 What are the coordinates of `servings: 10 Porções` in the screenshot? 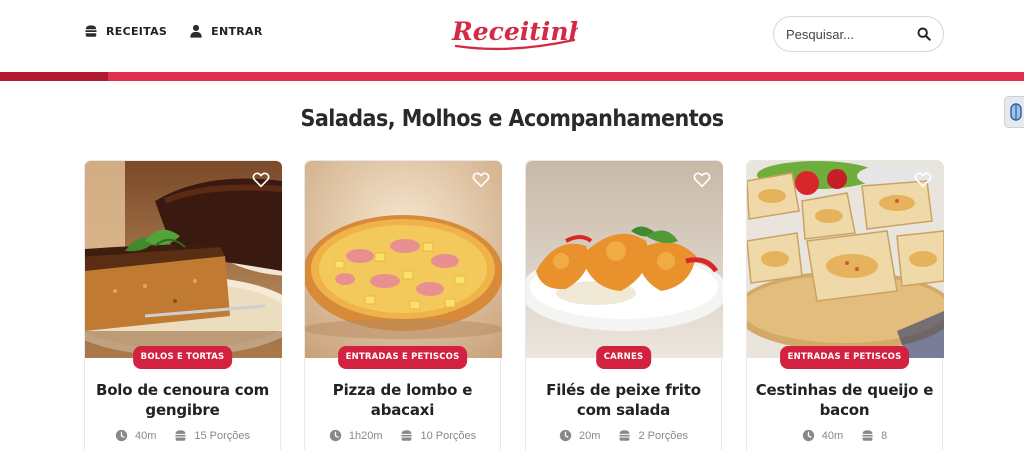 It's located at (438, 435).